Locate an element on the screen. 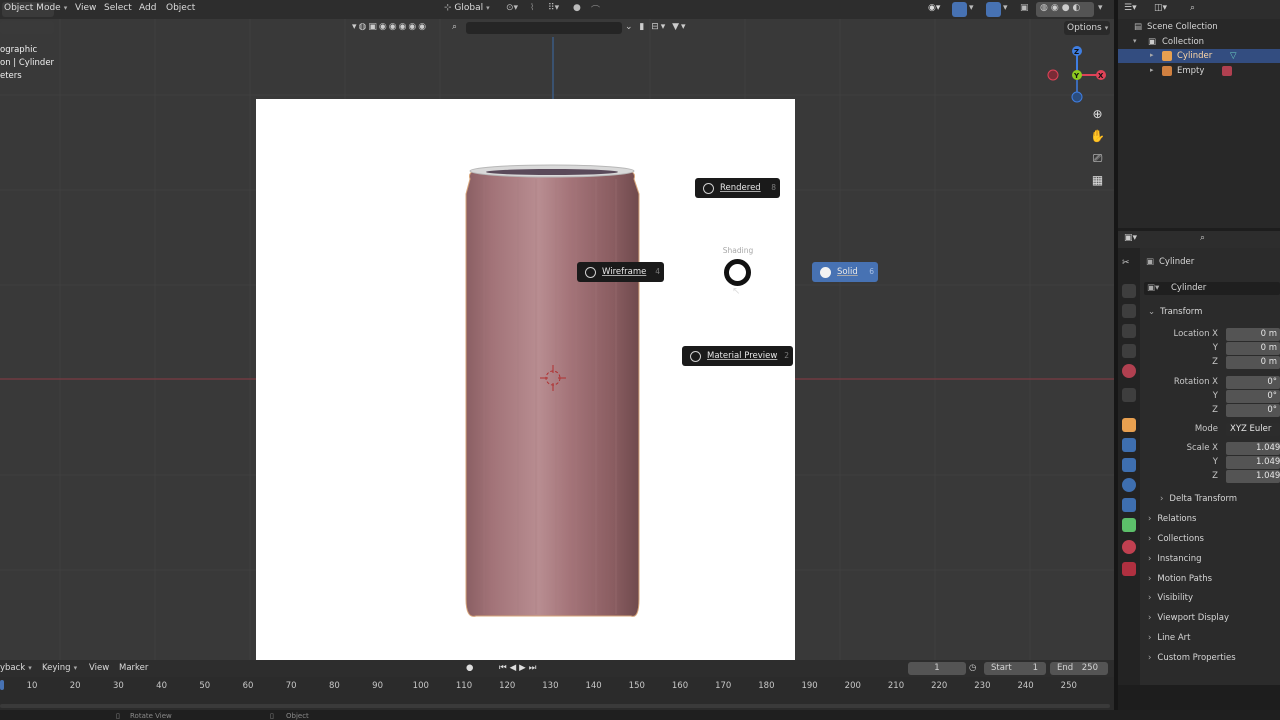  properties-search-icon: ⌕ is located at coordinates (1202, 238).